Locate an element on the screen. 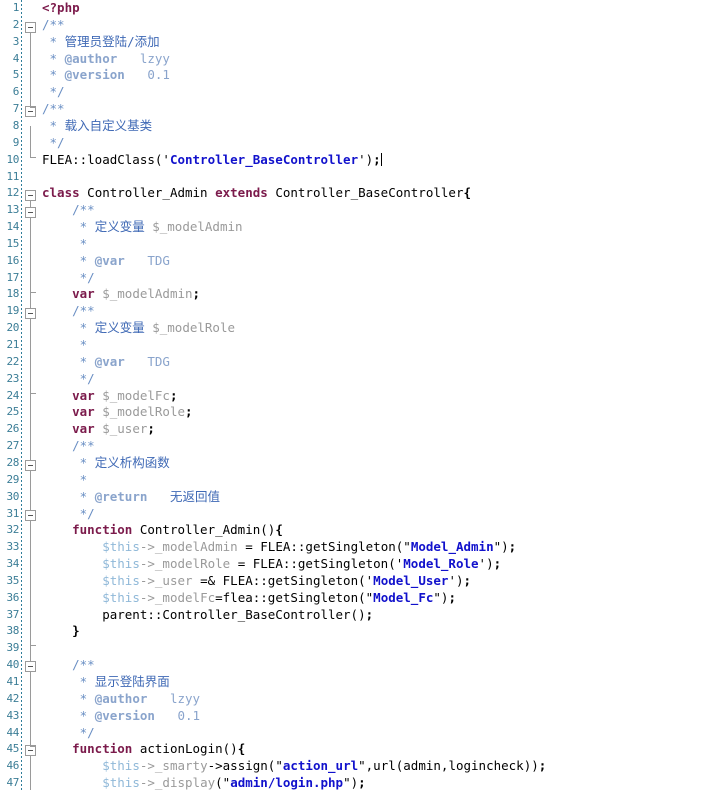  code-line: var $_user; is located at coordinates (98, 429).